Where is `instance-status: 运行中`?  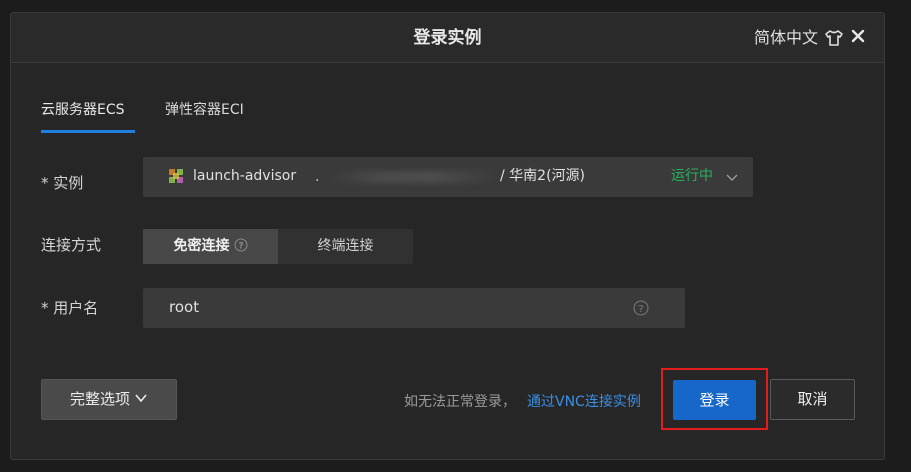 instance-status: 运行中 is located at coordinates (692, 176).